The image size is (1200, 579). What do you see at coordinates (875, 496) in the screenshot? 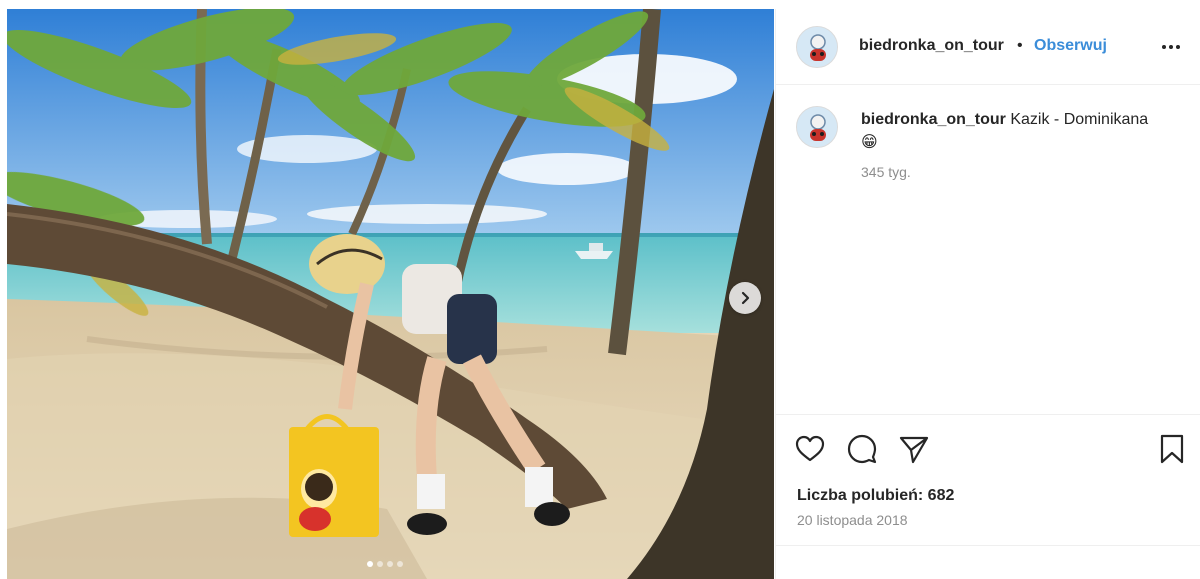
I see `likes-count: Liczba polubień: 682` at bounding box center [875, 496].